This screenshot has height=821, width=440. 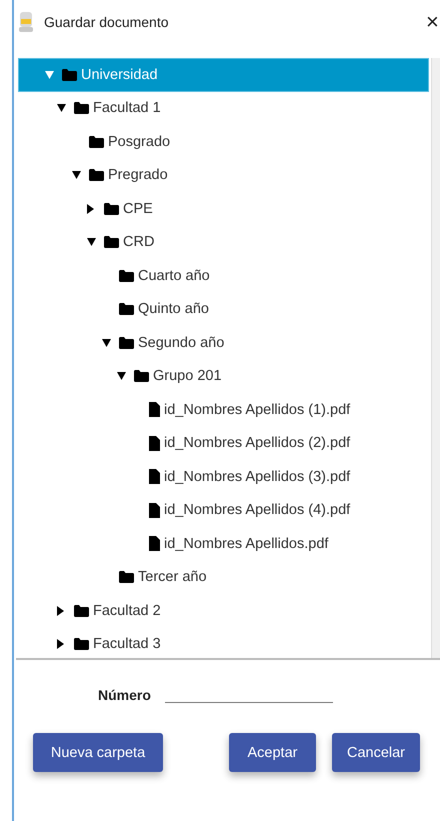 What do you see at coordinates (222, 141) in the screenshot?
I see `tree-item: Posgrado` at bounding box center [222, 141].